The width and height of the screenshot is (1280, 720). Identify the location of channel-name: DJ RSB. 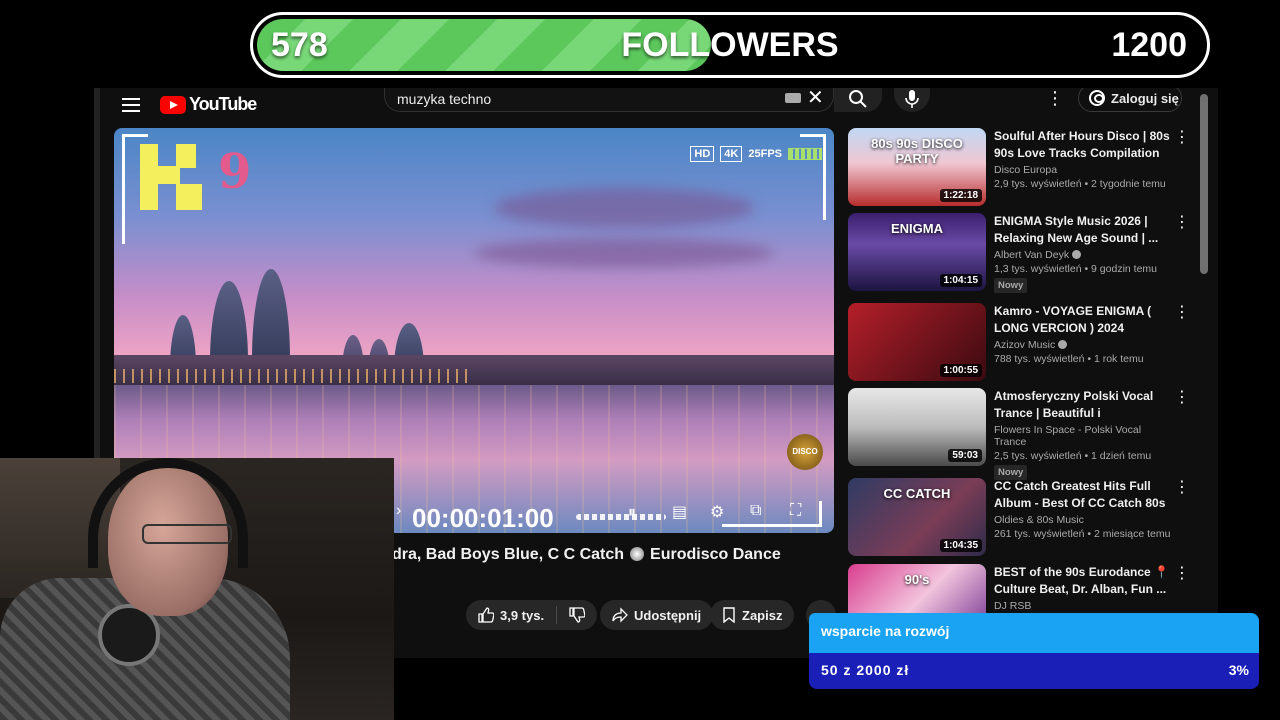
(1082, 606).